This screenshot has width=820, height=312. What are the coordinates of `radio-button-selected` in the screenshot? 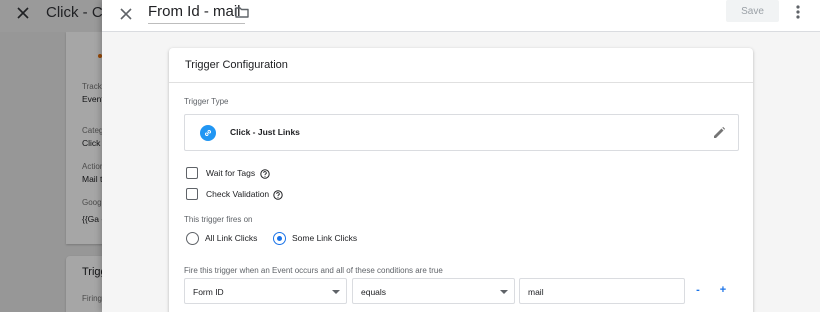 It's located at (279, 238).